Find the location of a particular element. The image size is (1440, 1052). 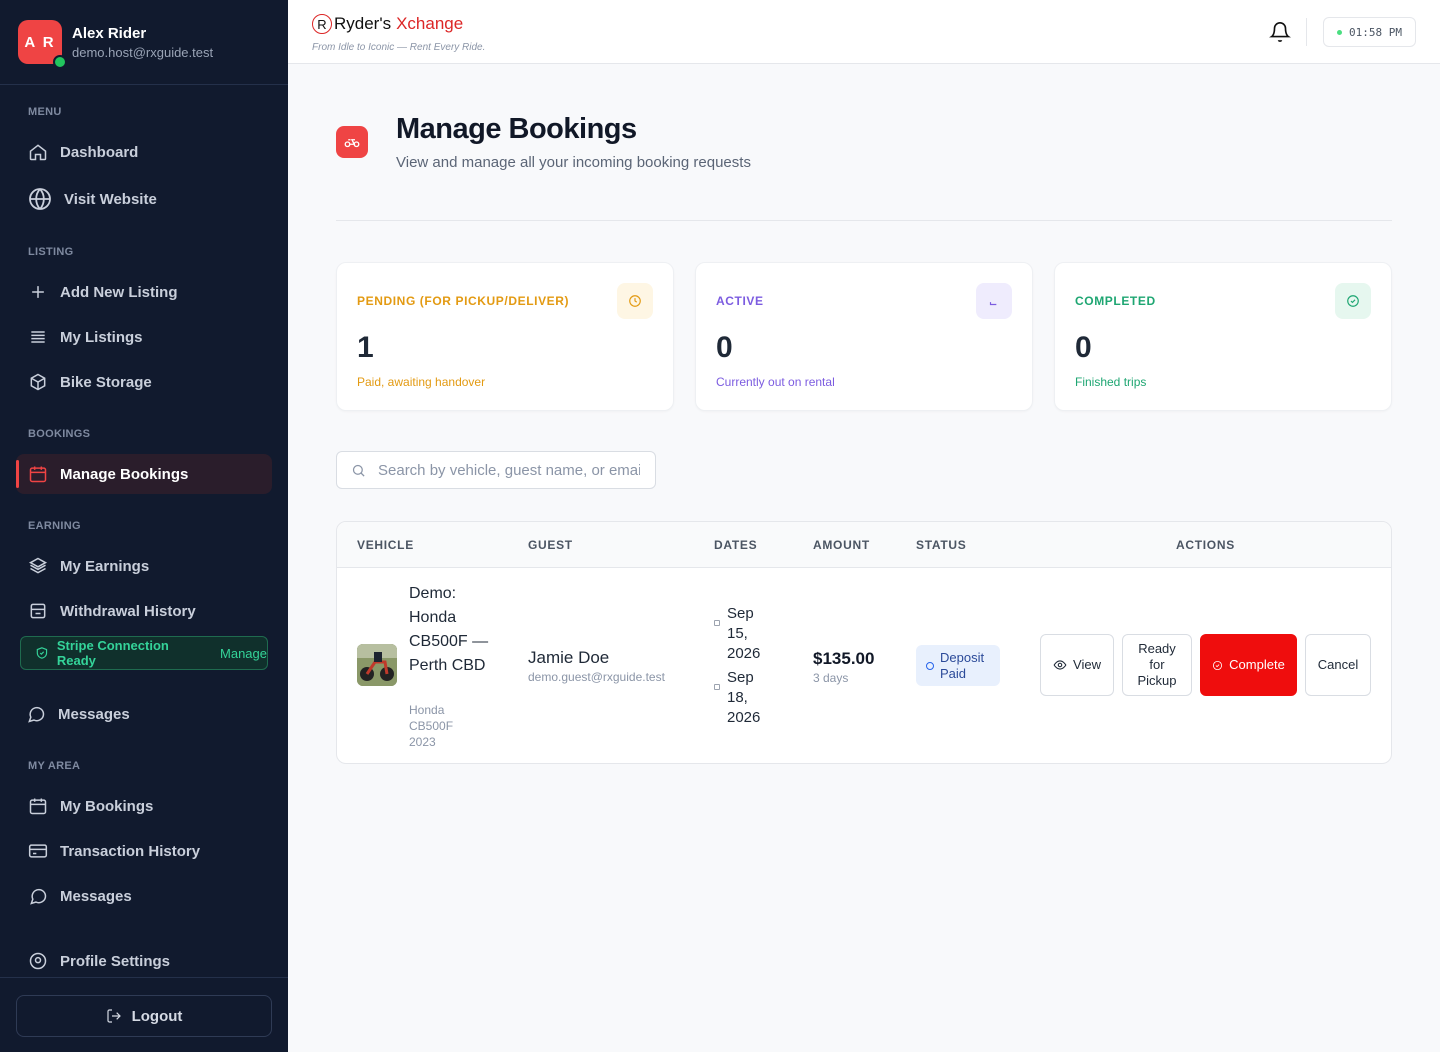

column-header-dates: DATES is located at coordinates (736, 545).